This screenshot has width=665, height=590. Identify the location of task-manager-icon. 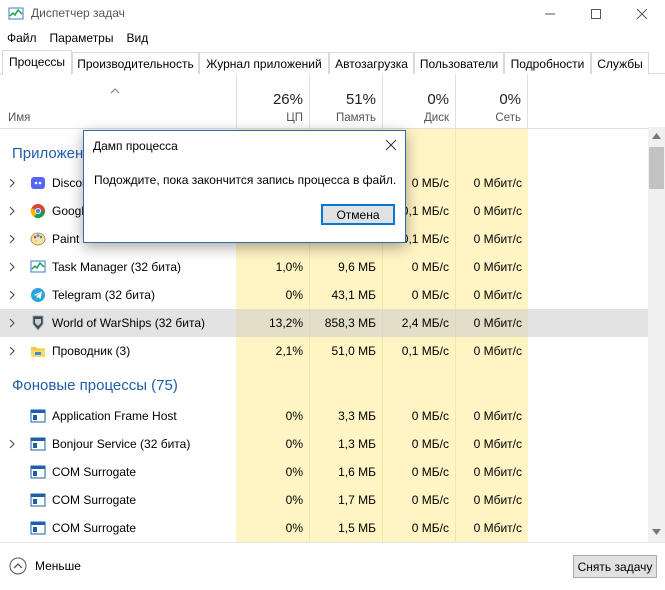
(38, 266).